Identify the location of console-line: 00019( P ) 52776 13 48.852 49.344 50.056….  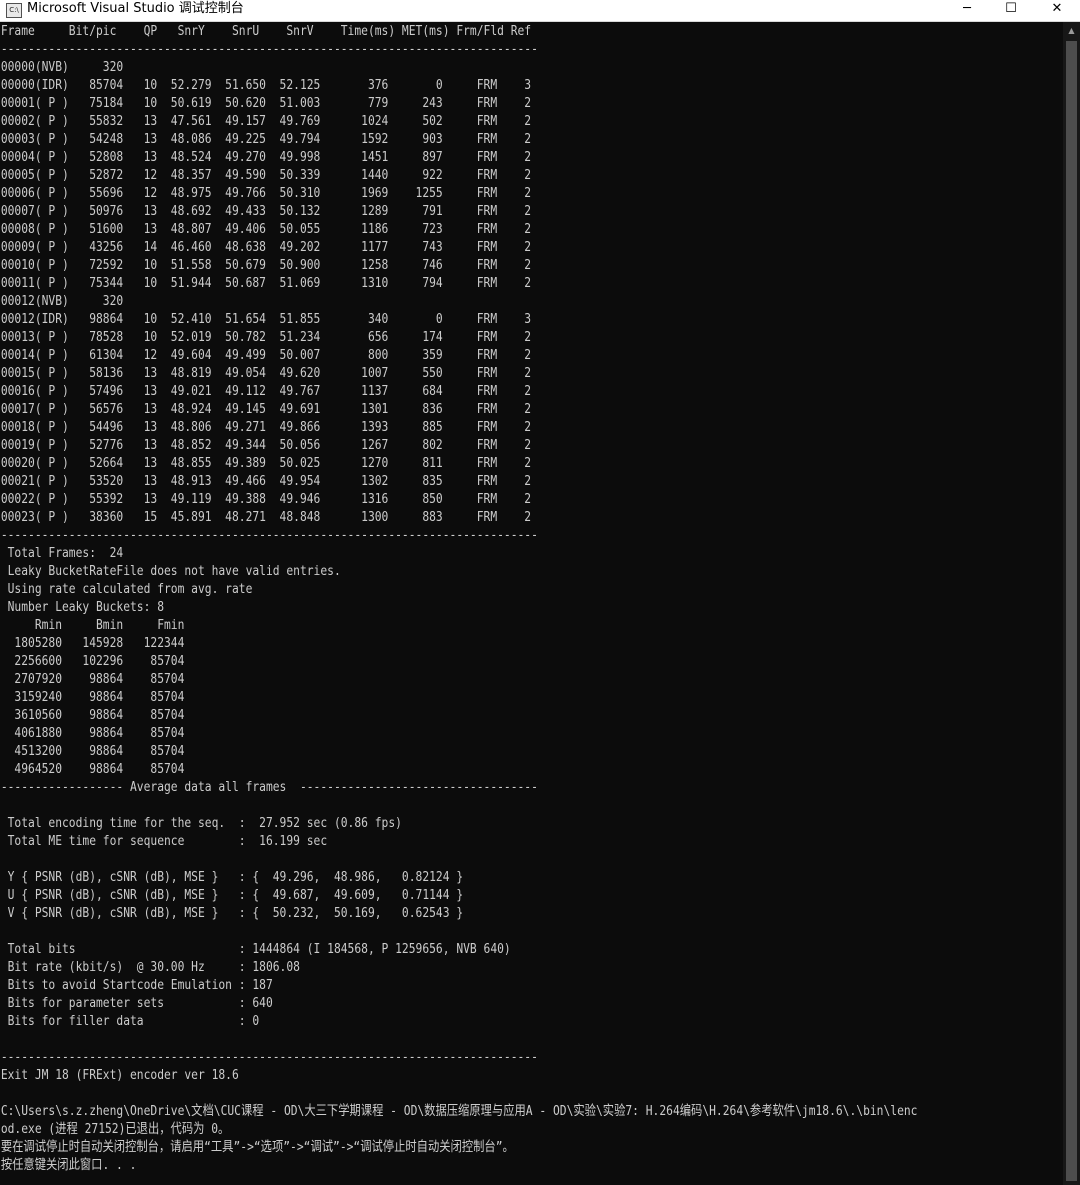
(266, 445).